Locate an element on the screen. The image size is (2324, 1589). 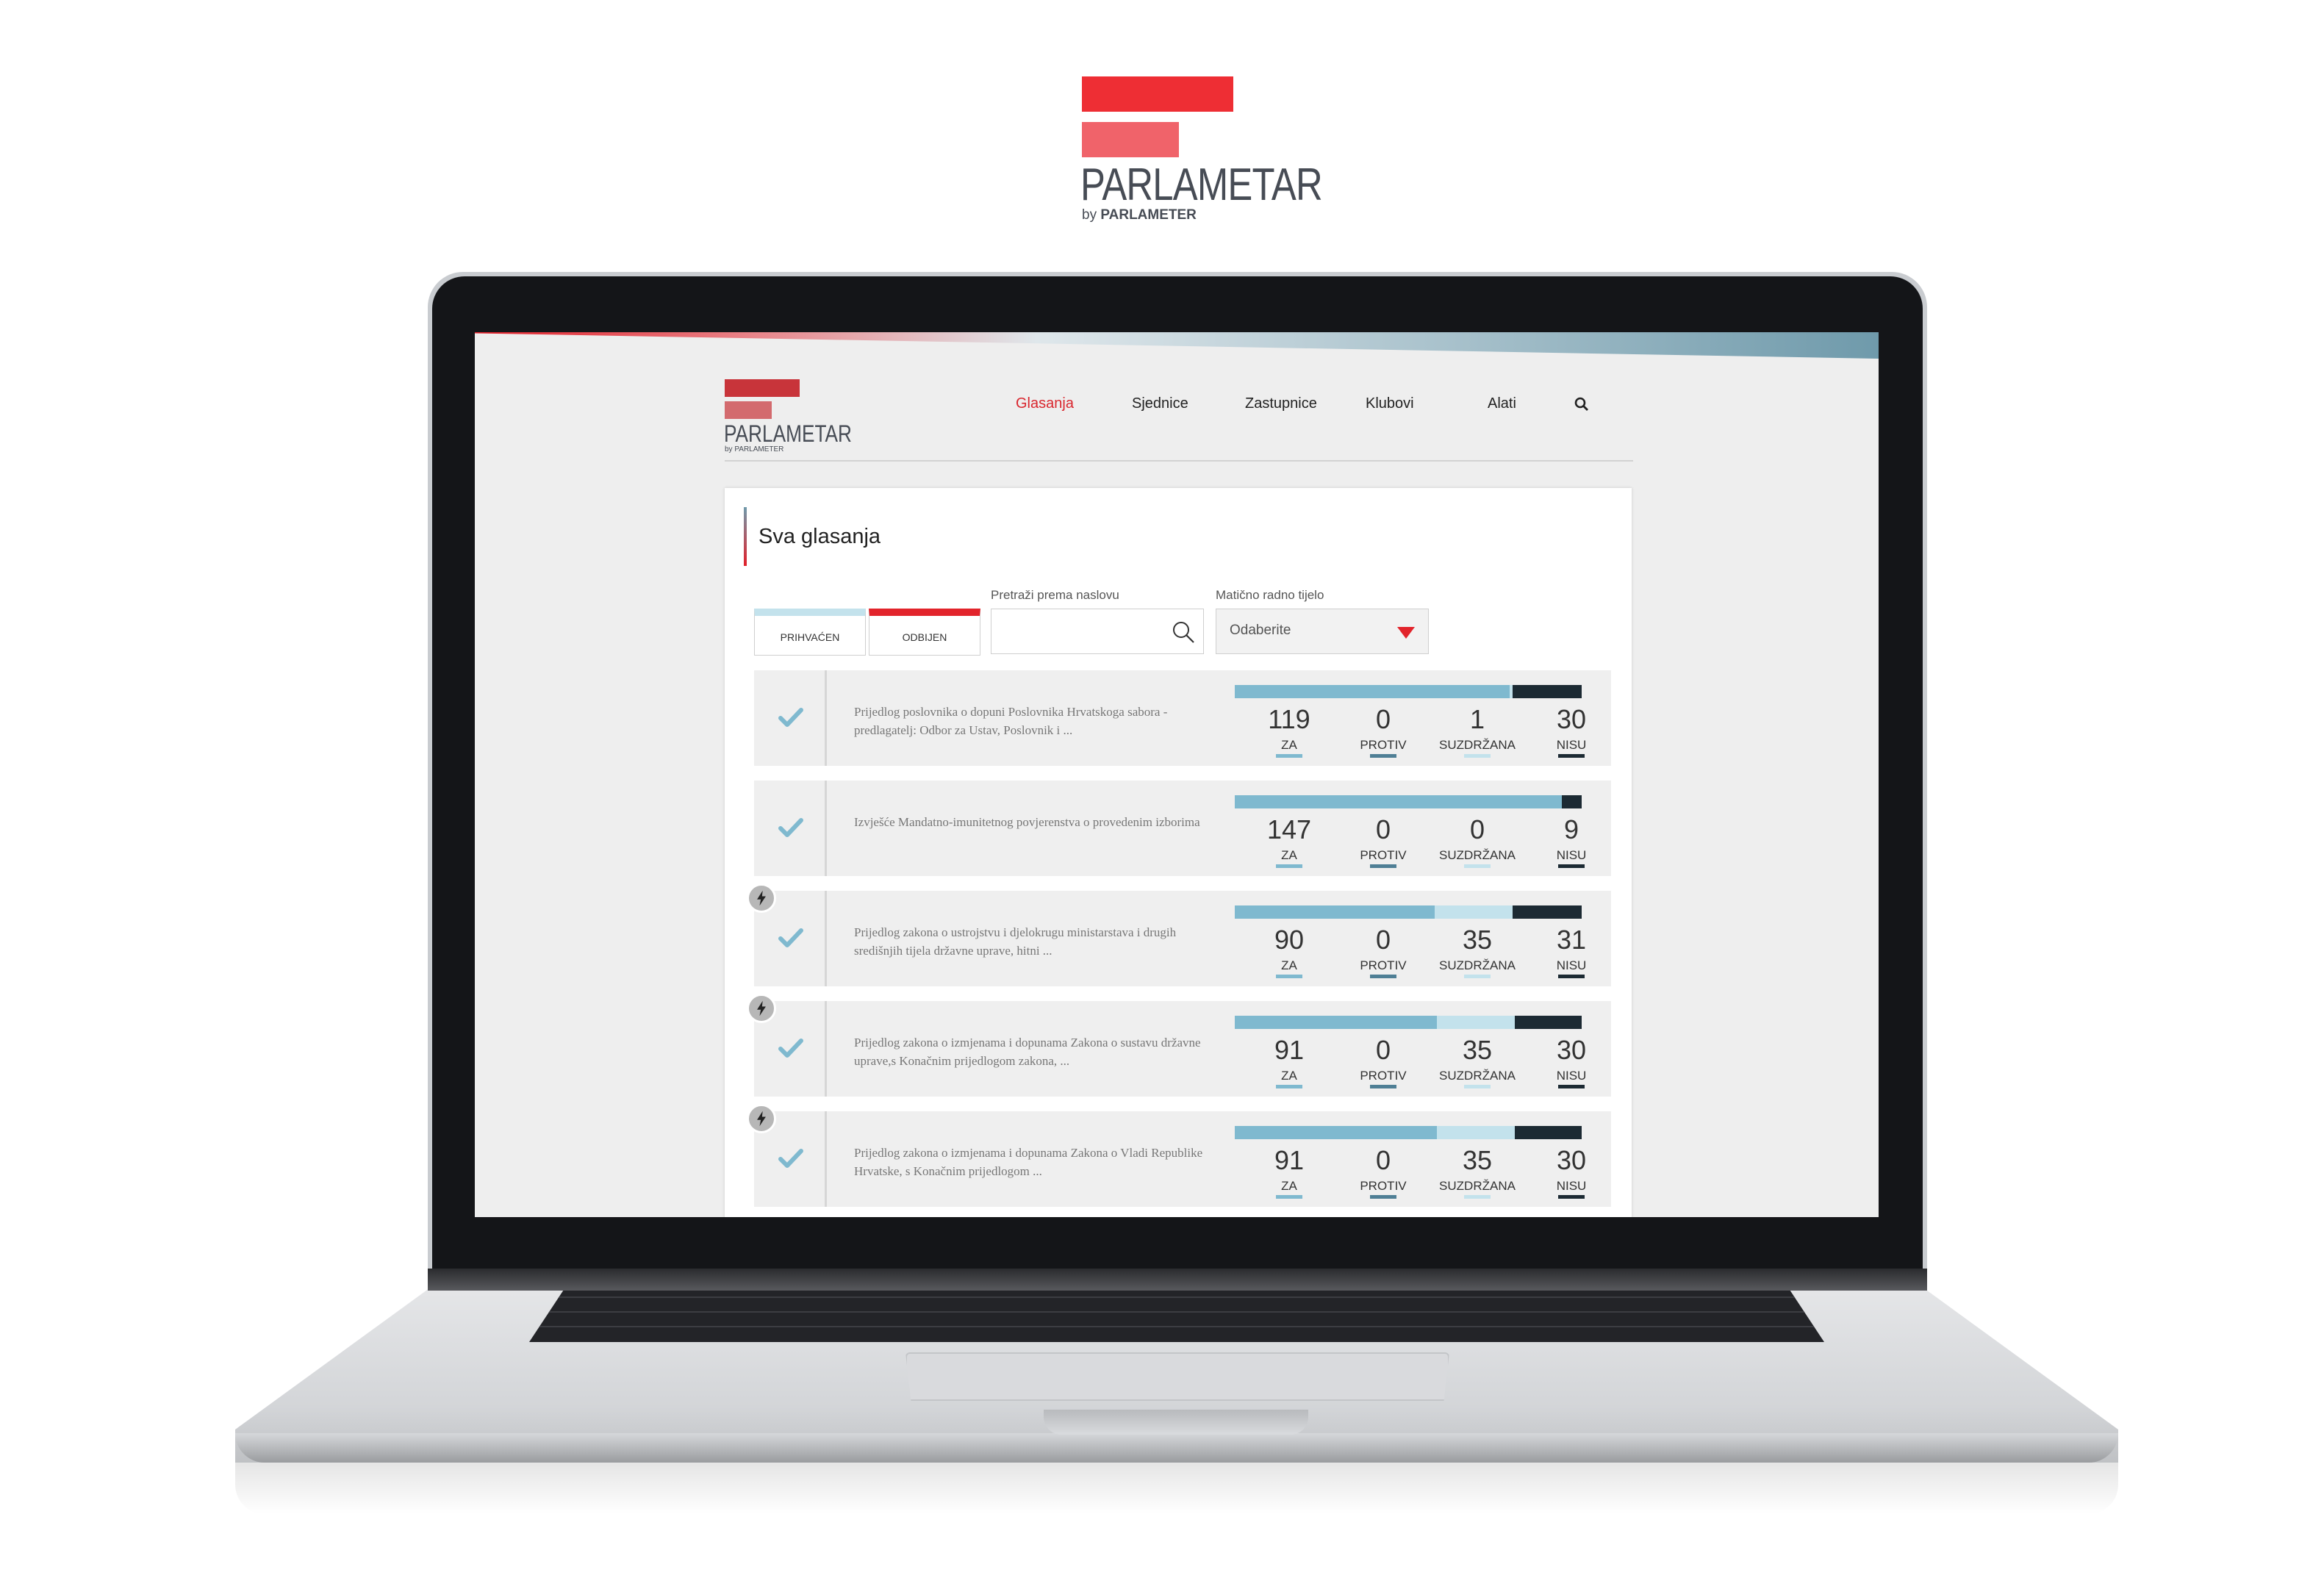
byline-prefix: by is located at coordinates (1089, 215).